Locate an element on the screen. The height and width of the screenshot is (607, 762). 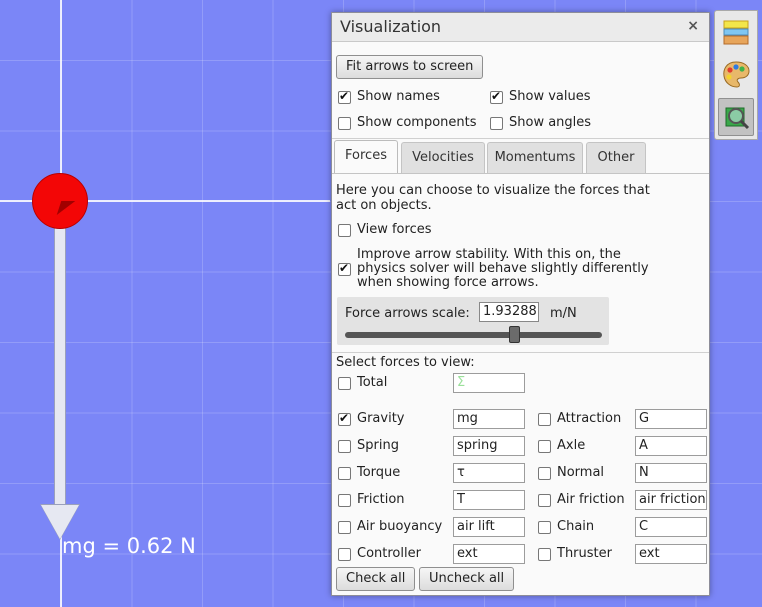
attraction-symbol-field: G is located at coordinates (671, 419).